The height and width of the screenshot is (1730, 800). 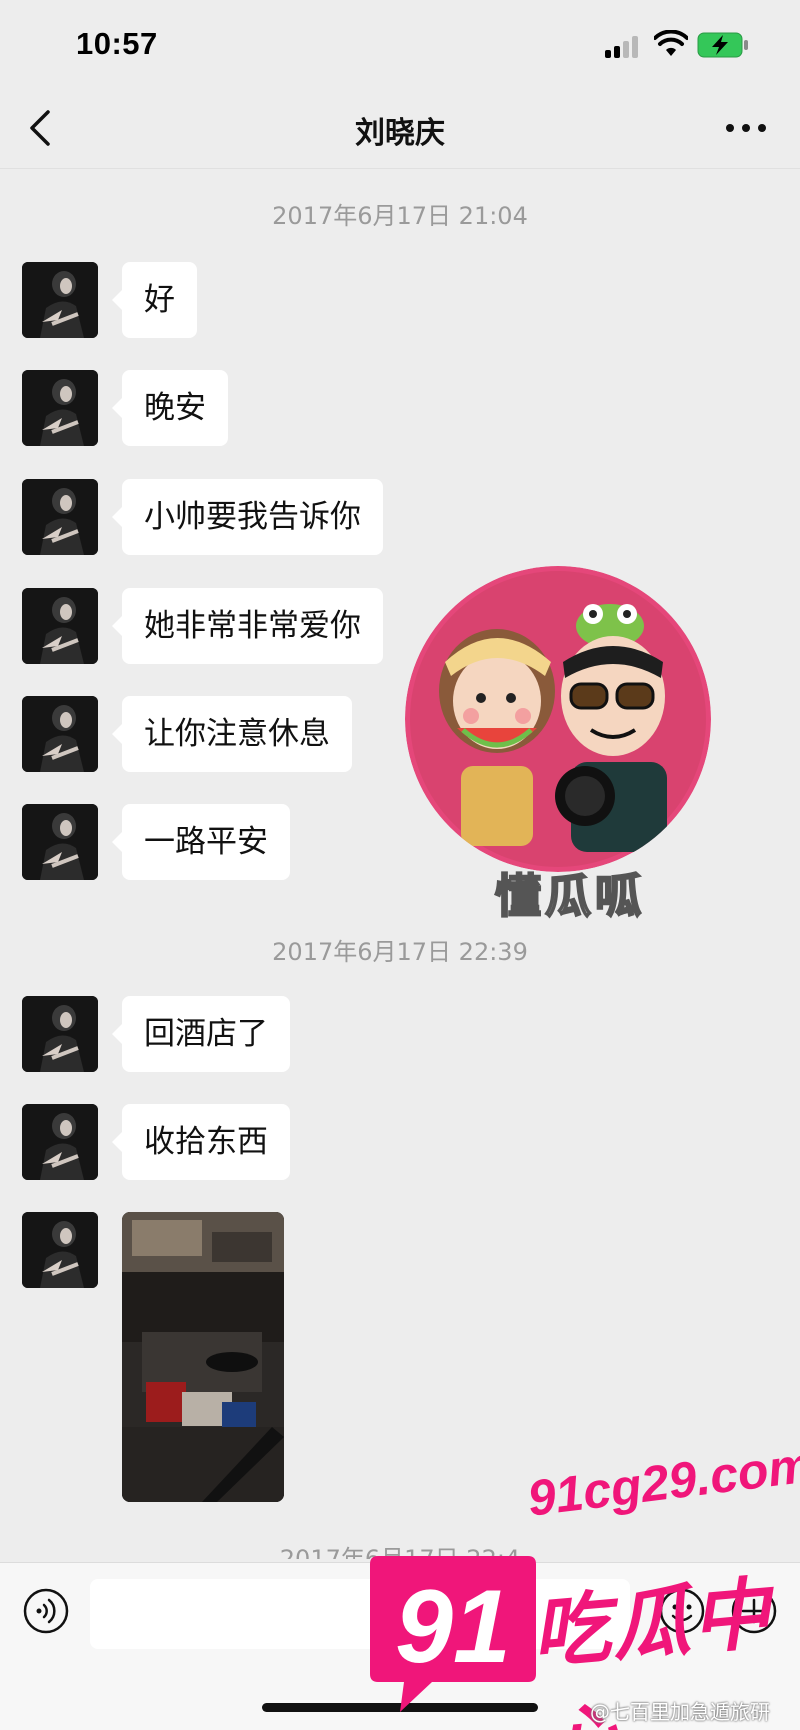 I want to click on watermark-caption: 懂瓜呱, so click(x=569, y=896).